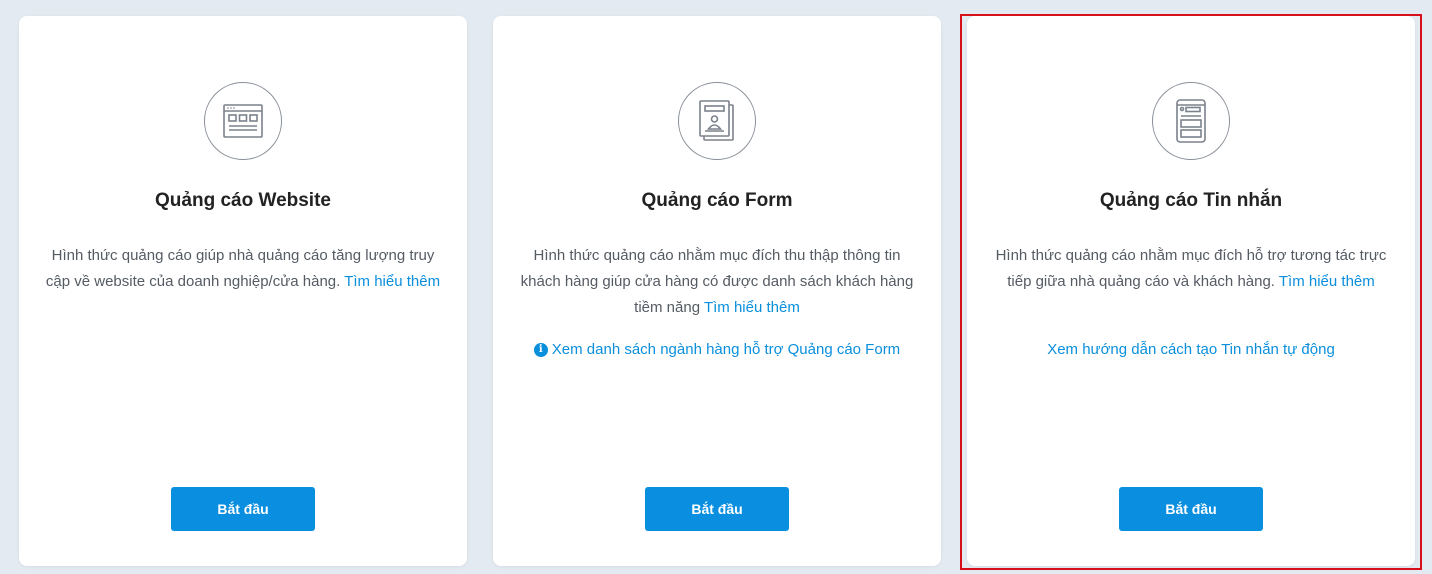 This screenshot has width=1432, height=574. What do you see at coordinates (540, 349) in the screenshot?
I see `info-icon: i` at bounding box center [540, 349].